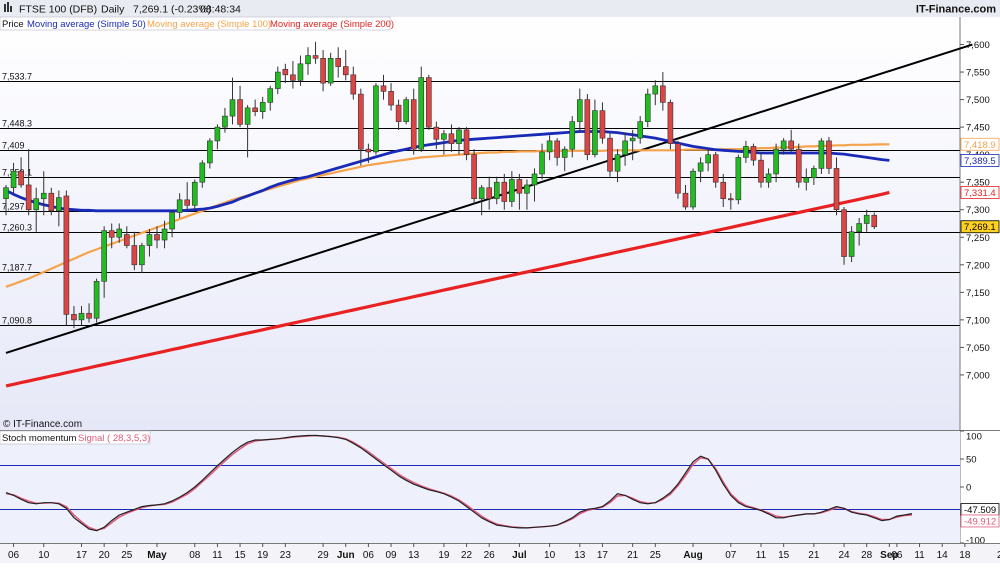  What do you see at coordinates (391, 555) in the screenshot?
I see `x-tick-label-14: 09` at bounding box center [391, 555].